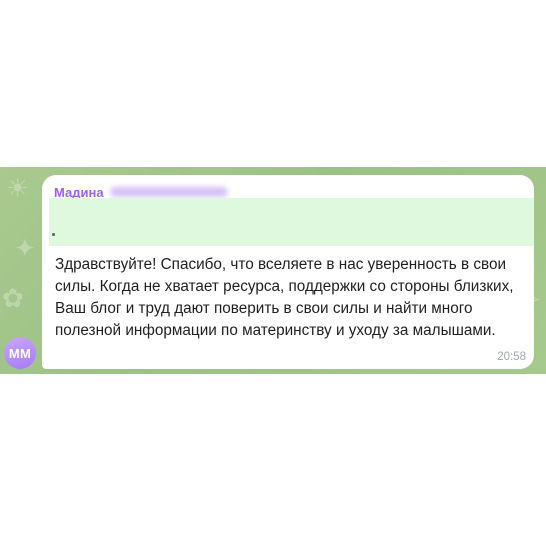 The width and height of the screenshot is (546, 539). I want to click on rocket-doodle-icon: ✿, so click(13, 298).